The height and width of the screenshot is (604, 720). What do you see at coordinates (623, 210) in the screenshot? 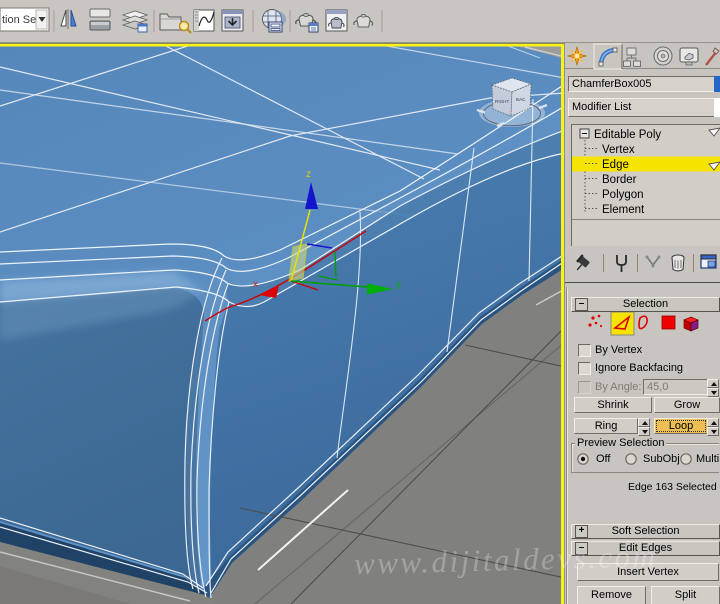
I see `svg-text: Element` at bounding box center [623, 210].